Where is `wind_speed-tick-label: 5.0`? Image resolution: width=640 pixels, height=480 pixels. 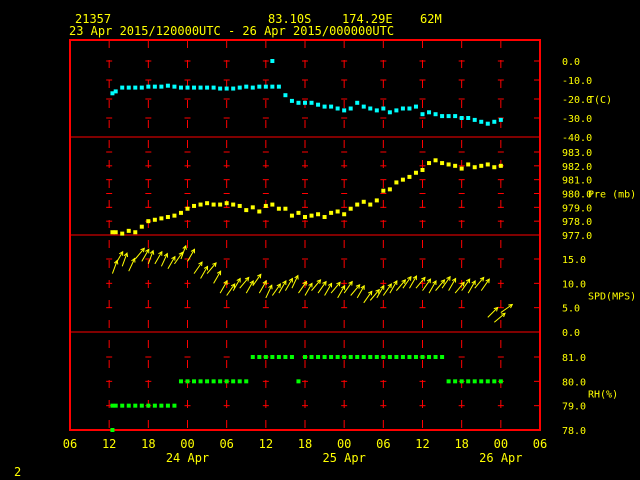
wind_speed-tick-label: 5.0 is located at coordinates (571, 309).